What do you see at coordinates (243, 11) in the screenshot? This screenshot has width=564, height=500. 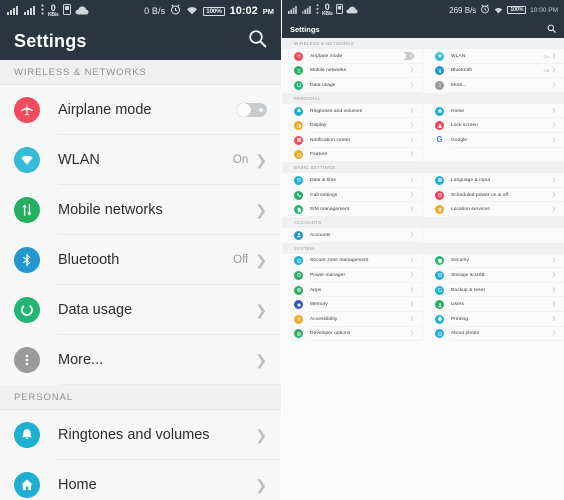 I see `status-clock: 10:02` at bounding box center [243, 11].